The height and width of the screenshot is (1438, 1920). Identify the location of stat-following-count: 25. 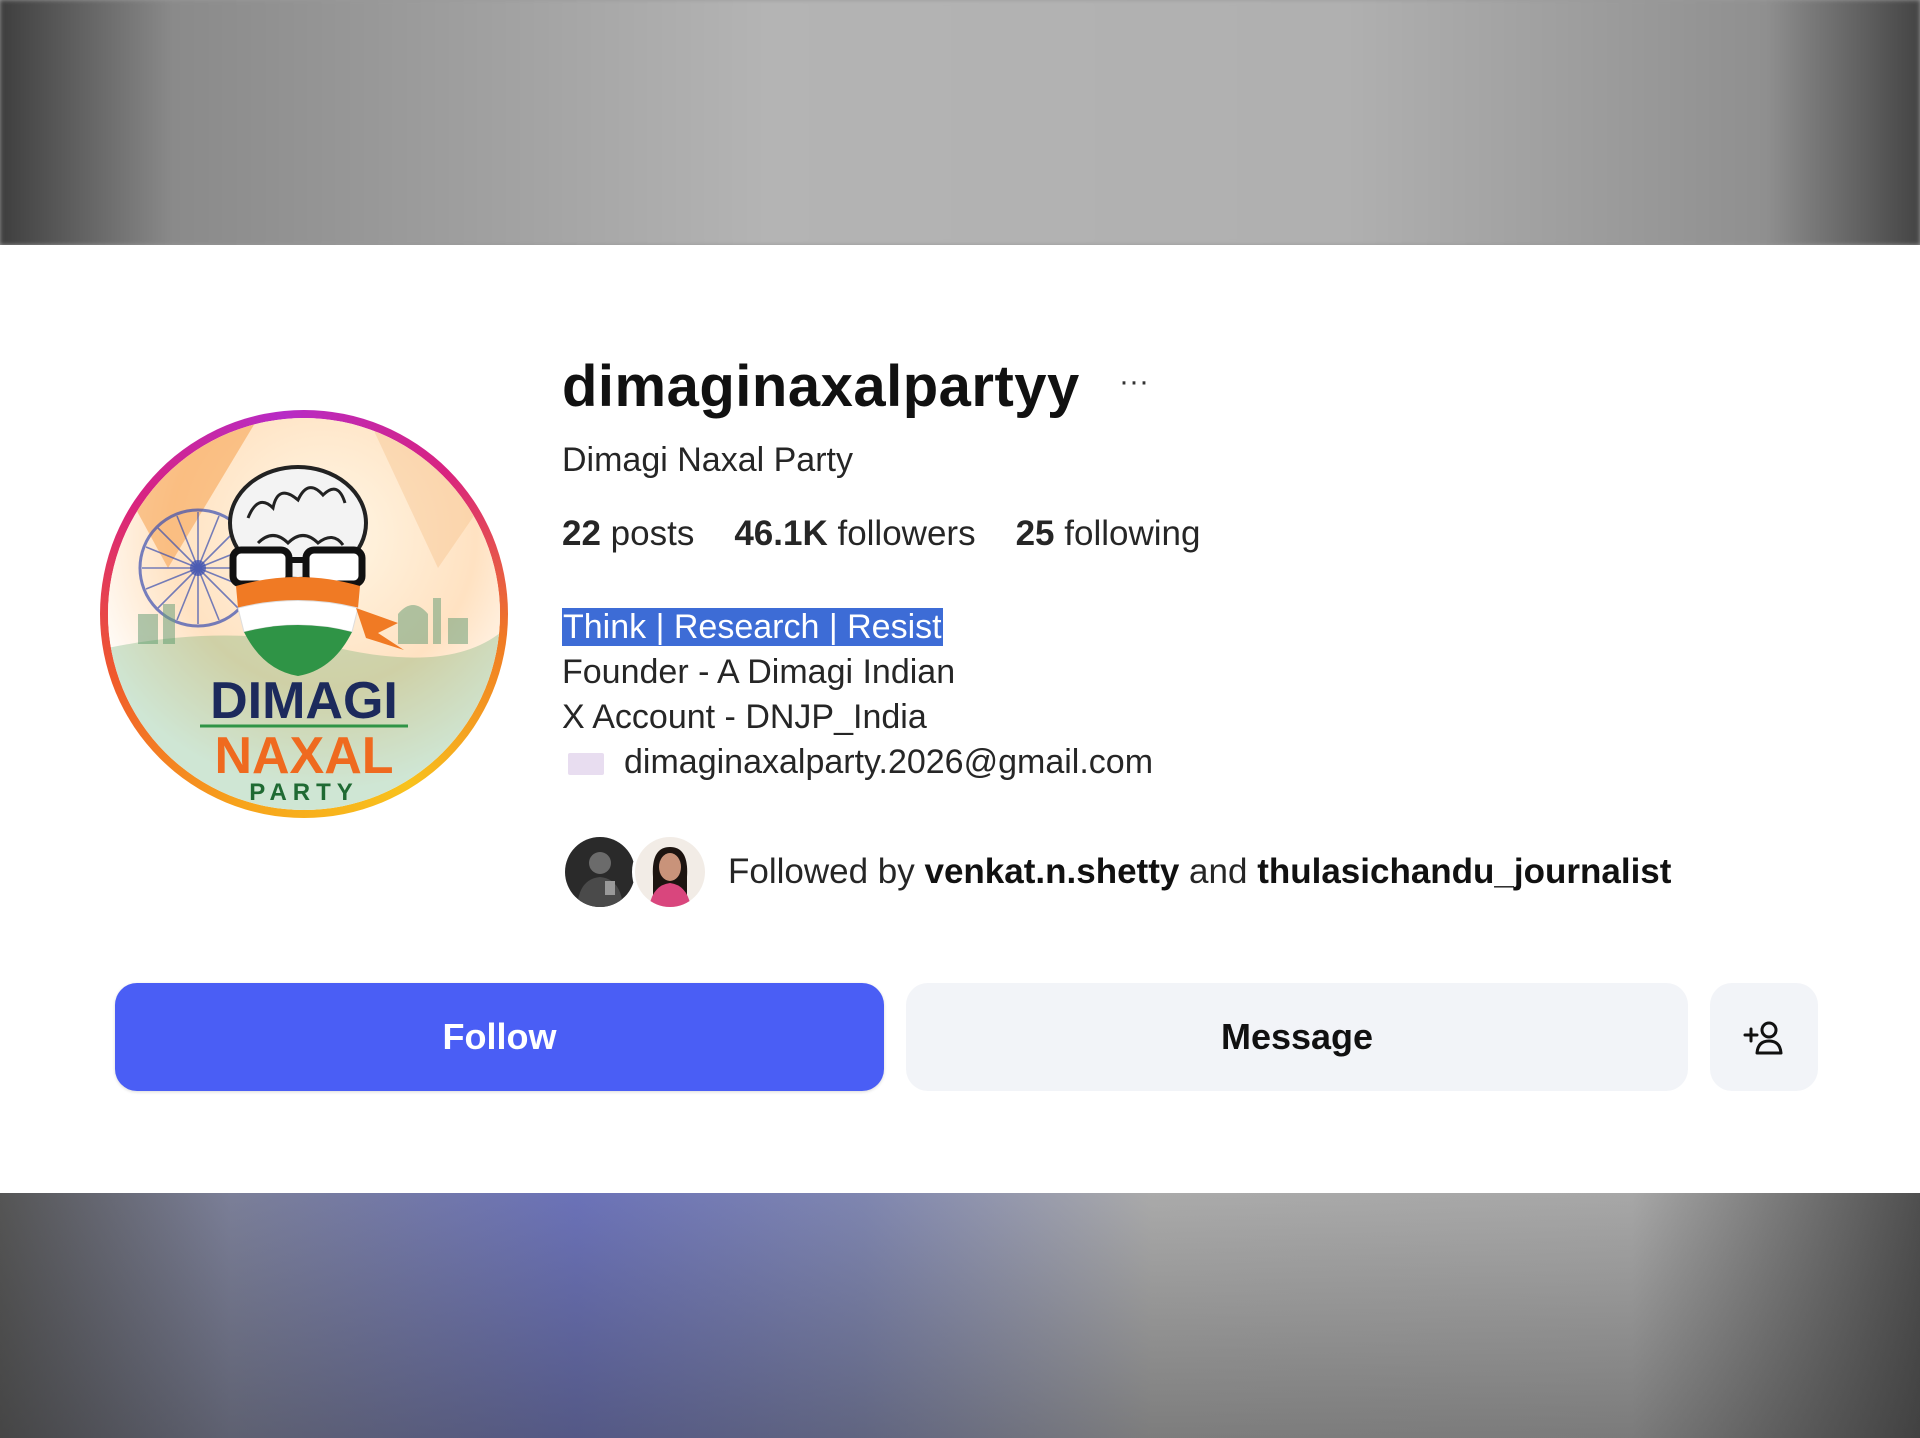
(1035, 533).